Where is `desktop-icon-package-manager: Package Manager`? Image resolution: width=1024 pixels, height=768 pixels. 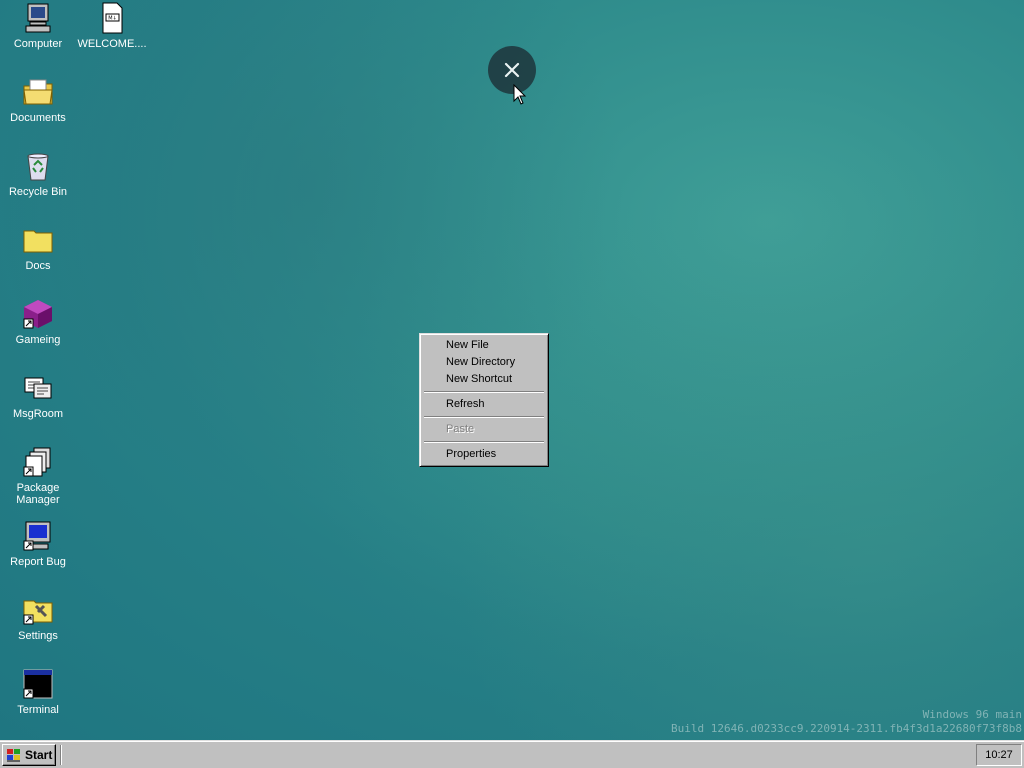
desktop-icon-package-manager: Package Manager is located at coordinates (38, 476).